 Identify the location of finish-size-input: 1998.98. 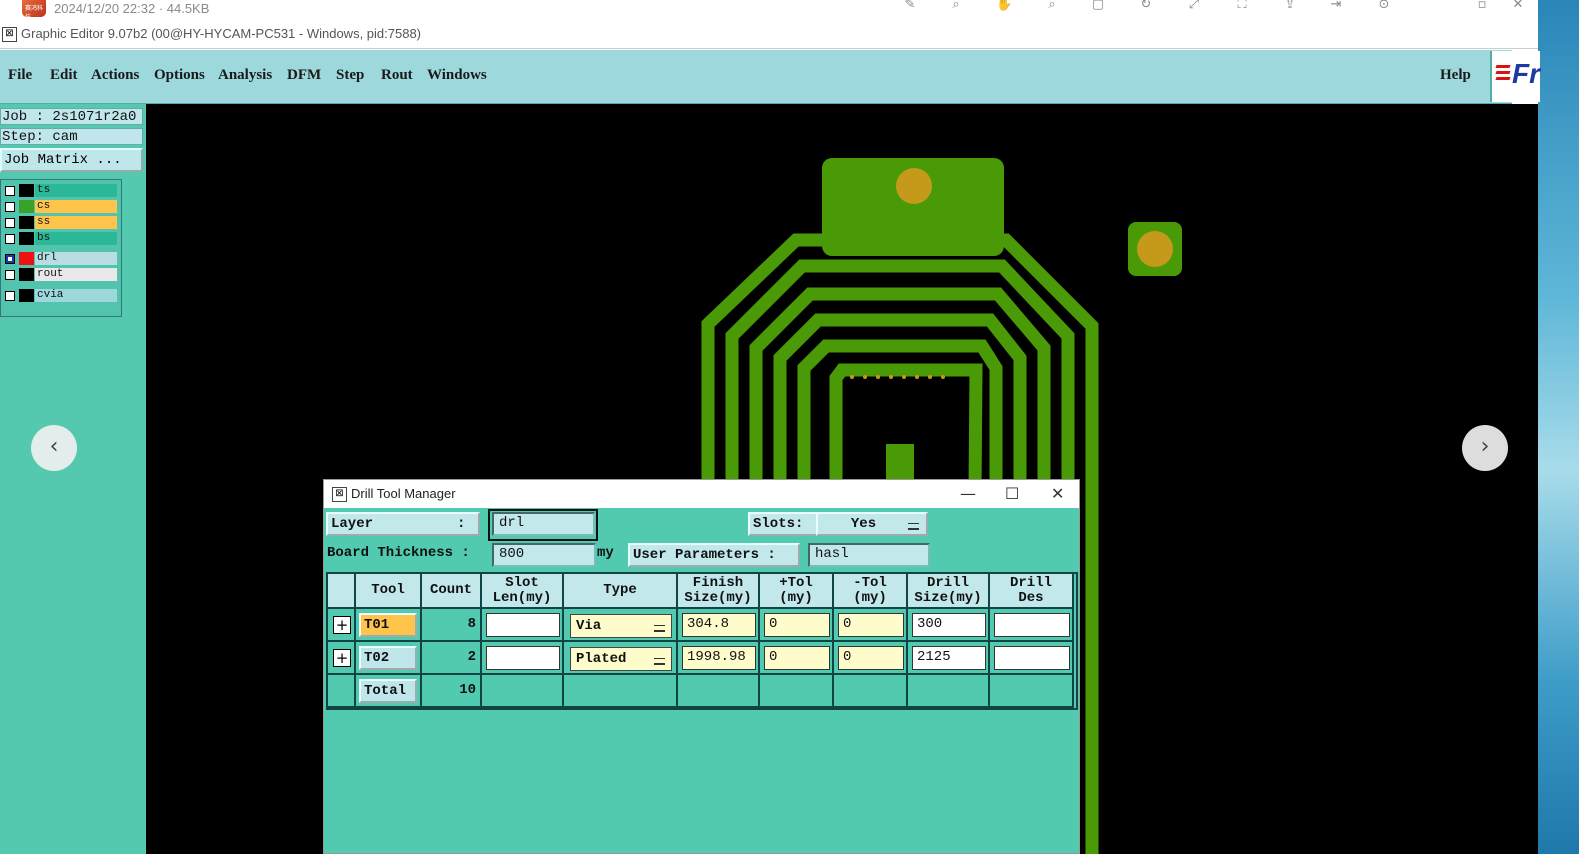
(719, 658).